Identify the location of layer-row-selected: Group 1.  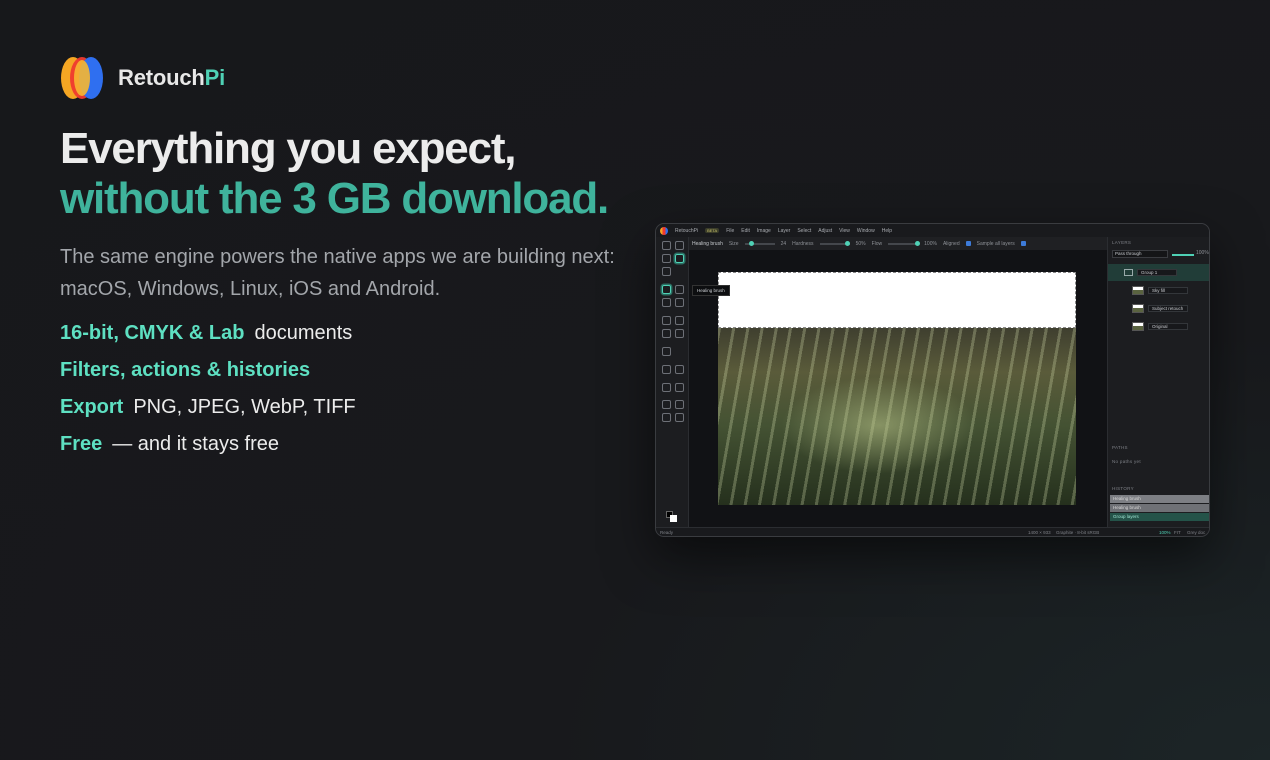
(1158, 272).